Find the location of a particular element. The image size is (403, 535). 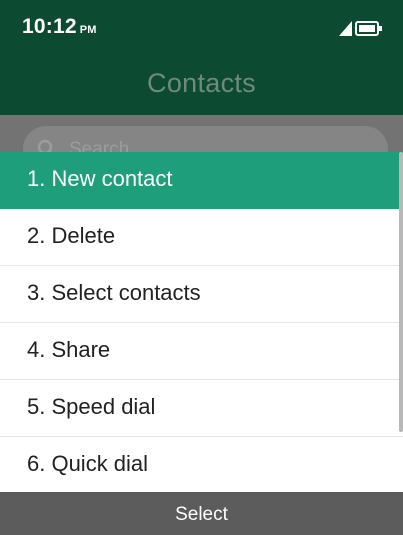

dimmed-background: Search is located at coordinates (201, 135).